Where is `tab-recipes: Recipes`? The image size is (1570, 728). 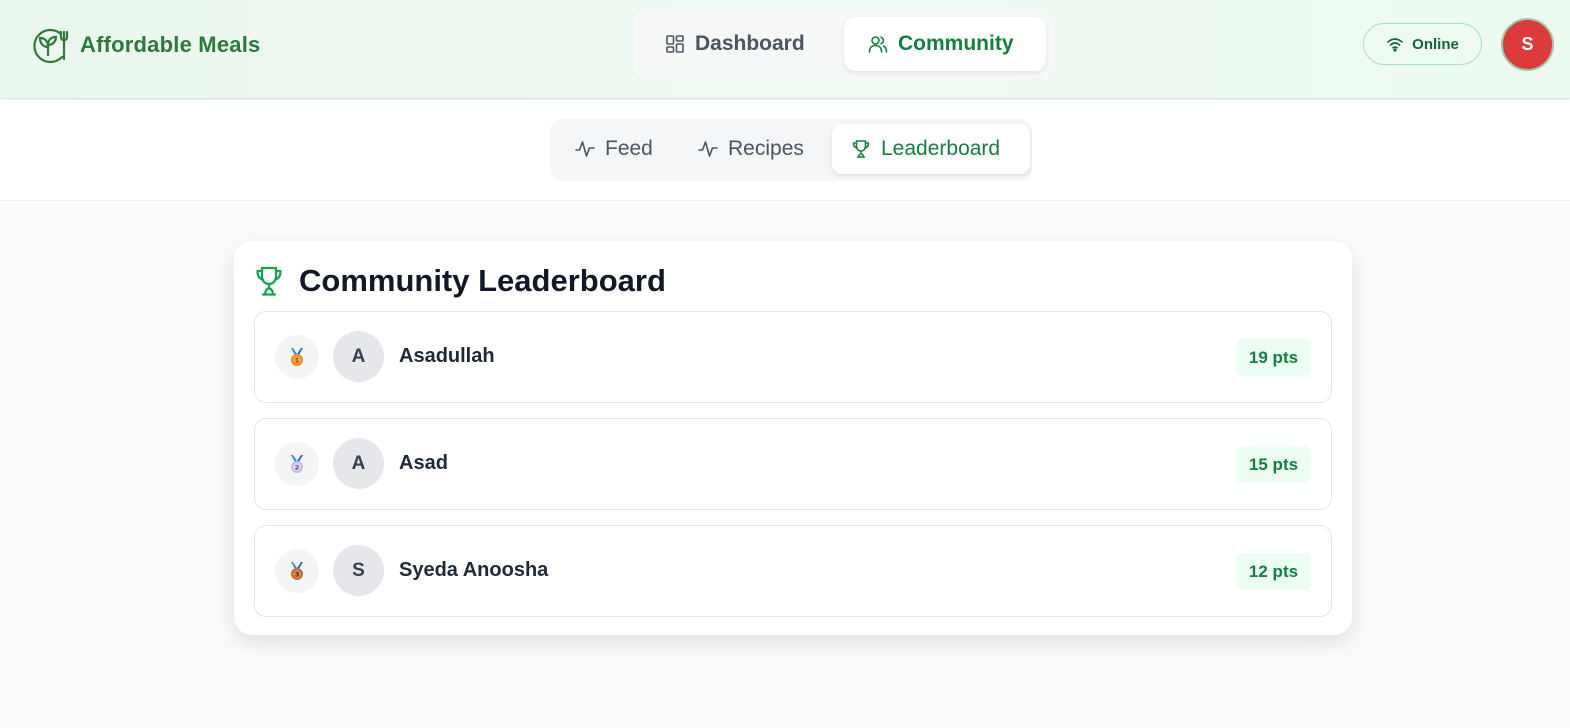
tab-recipes: Recipes is located at coordinates (751, 149).